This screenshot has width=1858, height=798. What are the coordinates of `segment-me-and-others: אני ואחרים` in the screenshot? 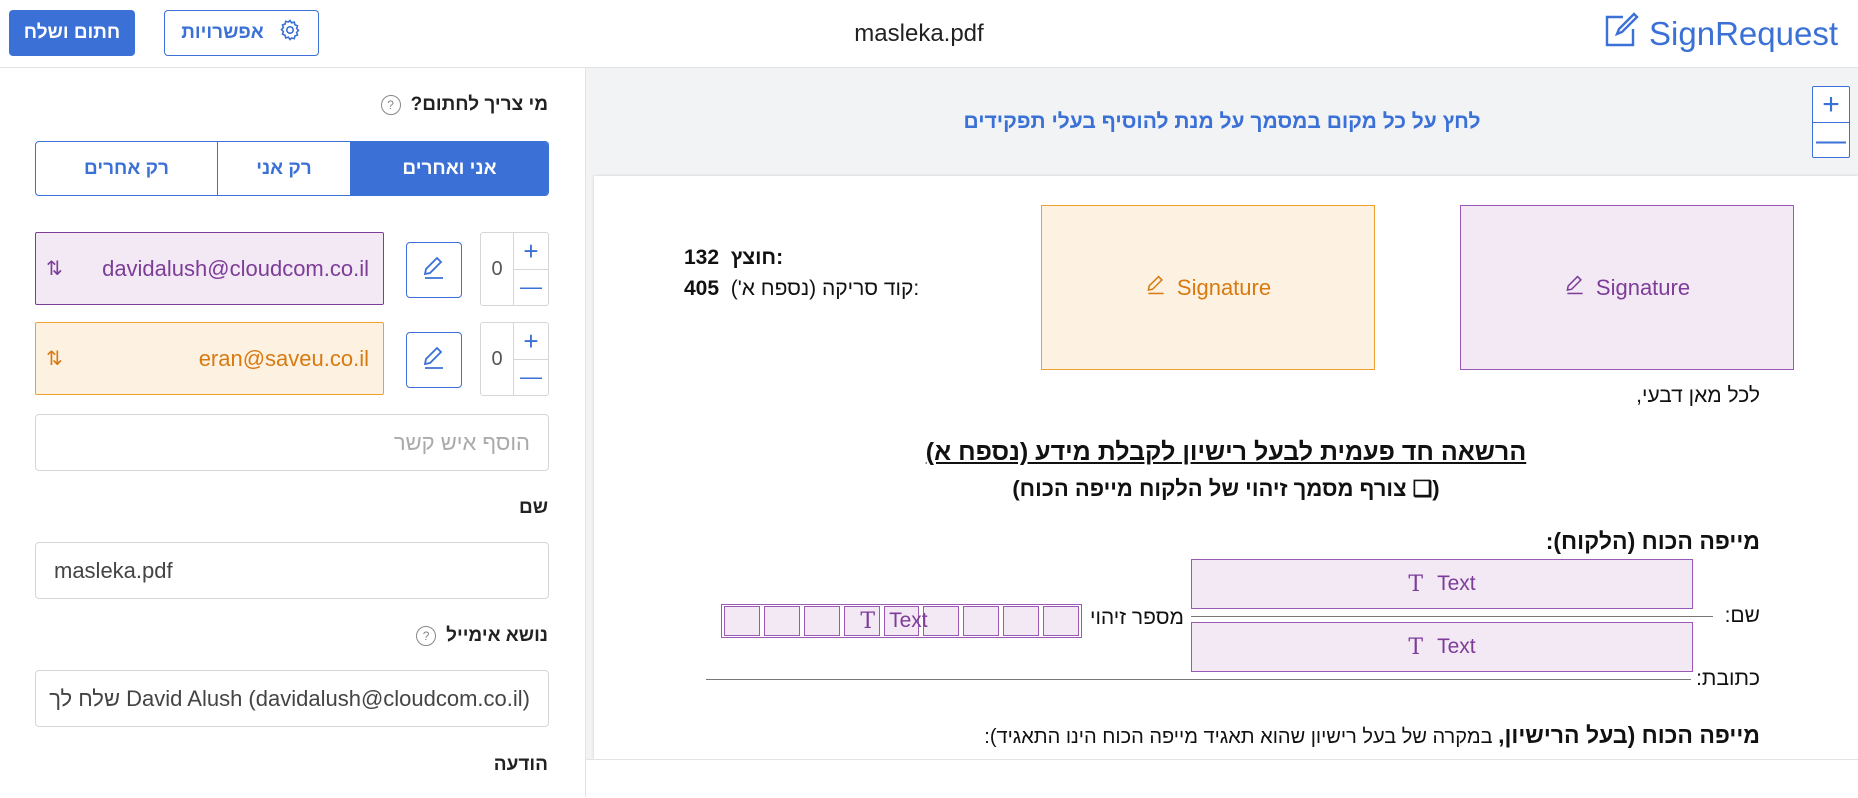 It's located at (449, 168).